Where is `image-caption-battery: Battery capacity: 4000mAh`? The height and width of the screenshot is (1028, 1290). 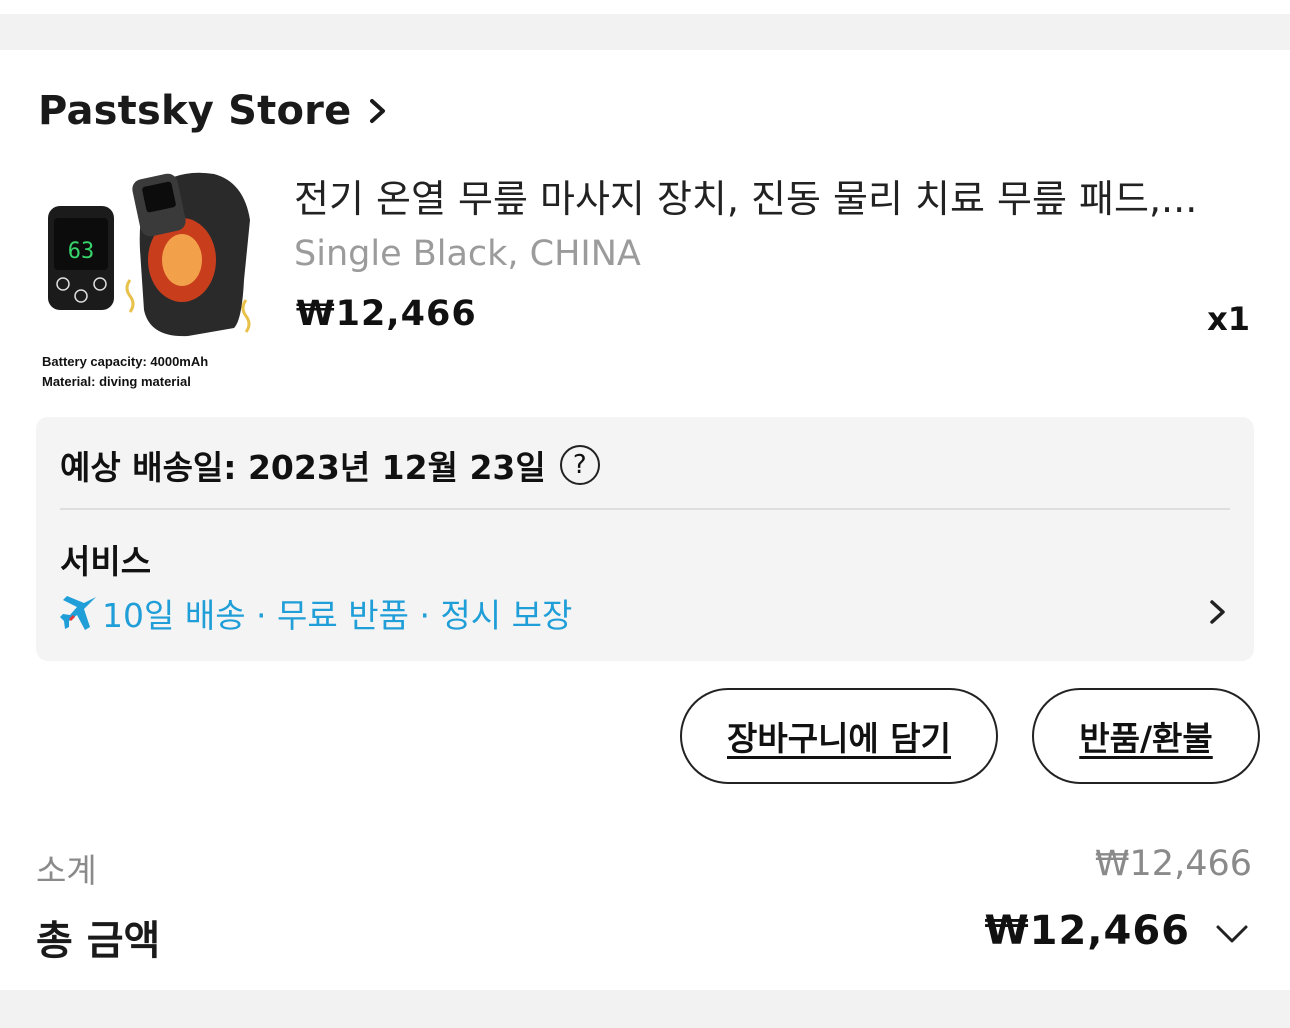
image-caption-battery: Battery capacity: 4000mAh is located at coordinates (125, 361).